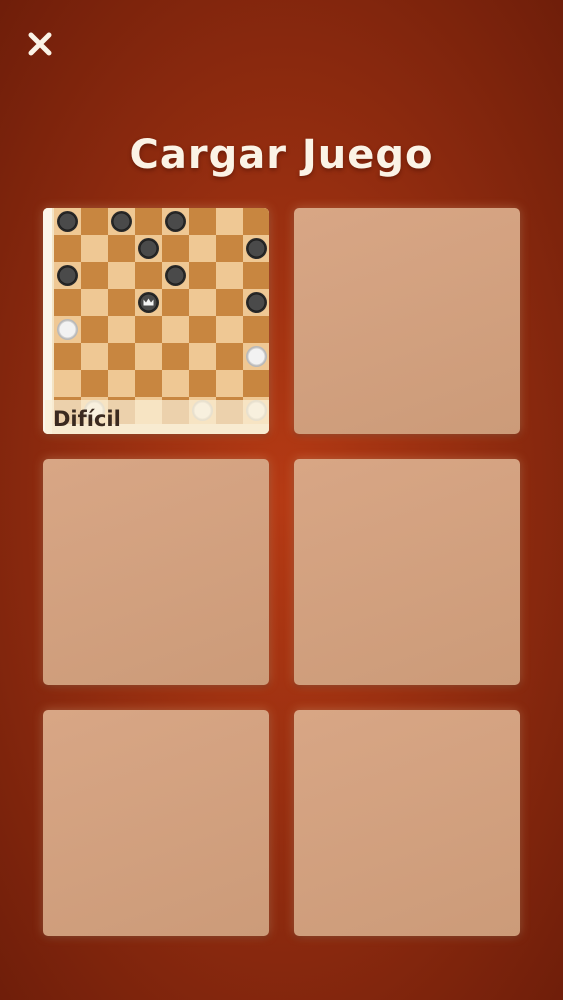  I want to click on black-king-piece, so click(148, 302).